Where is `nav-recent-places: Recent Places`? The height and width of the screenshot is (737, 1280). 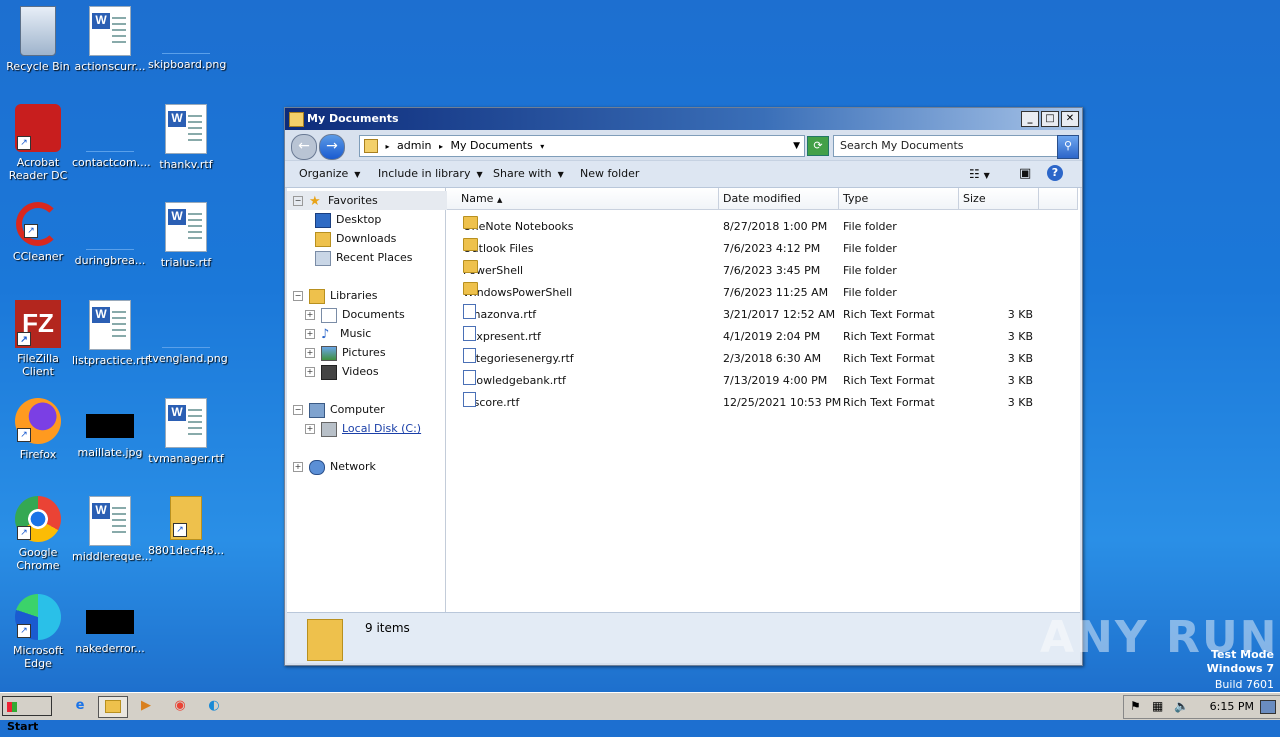
nav-recent-places: Recent Places is located at coordinates (364, 257).